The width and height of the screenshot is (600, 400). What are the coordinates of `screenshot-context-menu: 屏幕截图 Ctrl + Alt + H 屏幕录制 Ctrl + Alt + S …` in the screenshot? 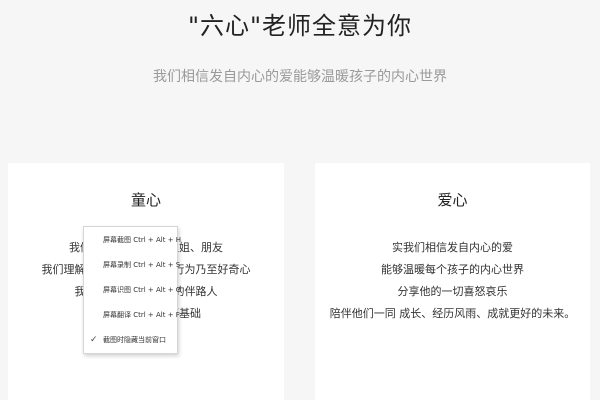 It's located at (132, 290).